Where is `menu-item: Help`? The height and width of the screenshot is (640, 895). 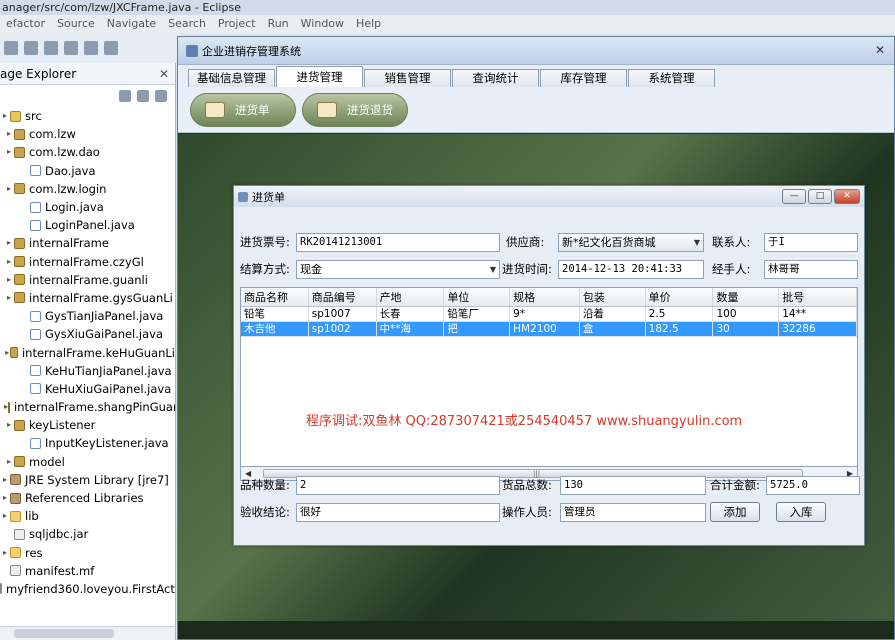 menu-item: Help is located at coordinates (368, 24).